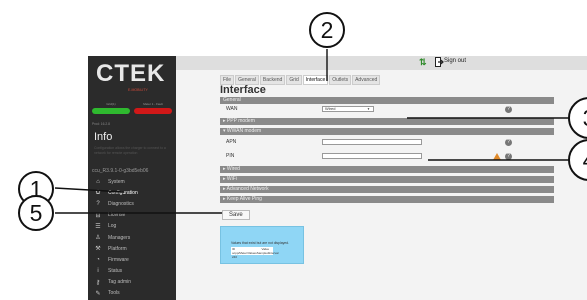 The height and width of the screenshot is (300, 587). I want to click on key-icon: ⚷, so click(98, 282).